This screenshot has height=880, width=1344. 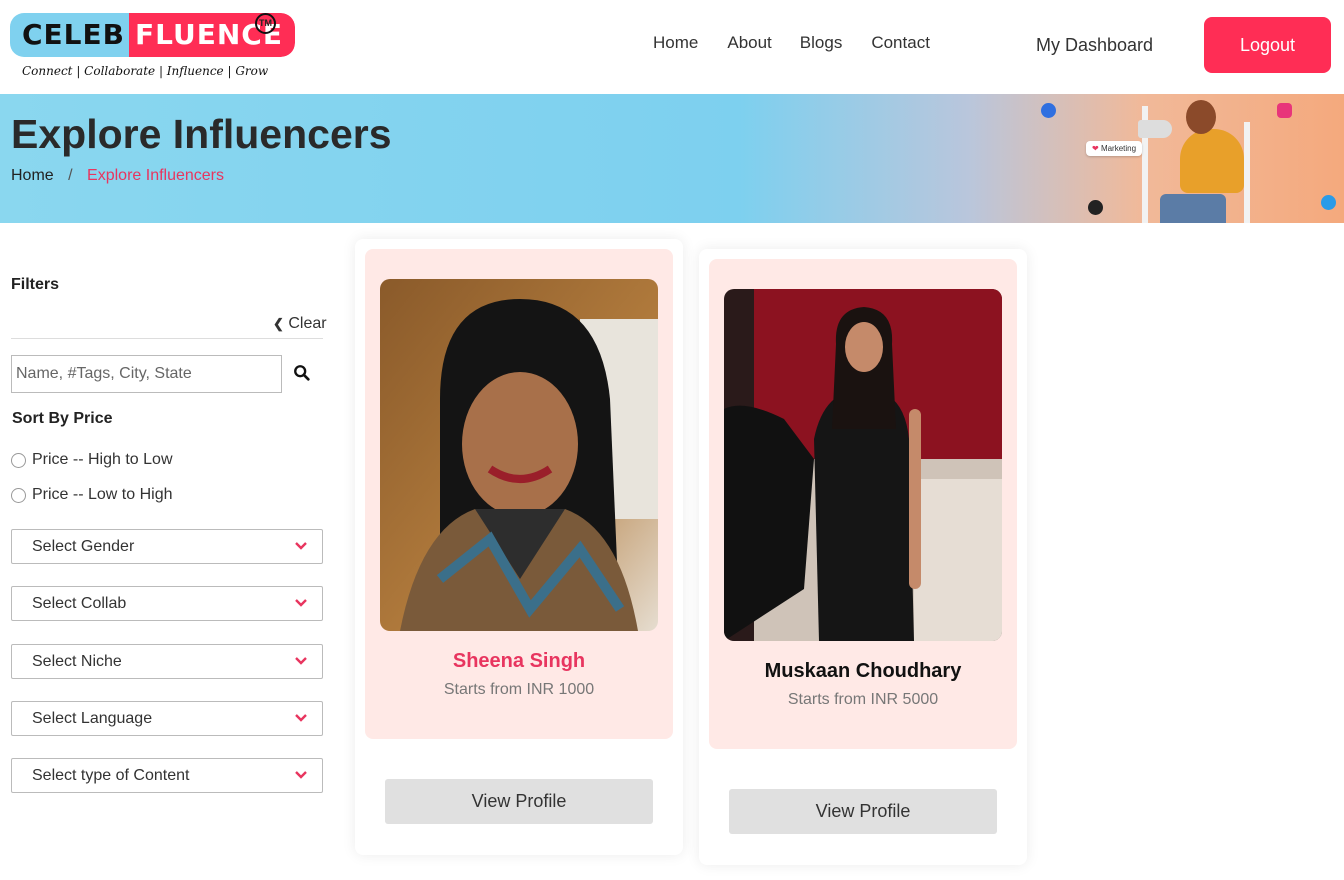 I want to click on breadcrumb: Home / Explore Influencers, so click(x=117, y=176).